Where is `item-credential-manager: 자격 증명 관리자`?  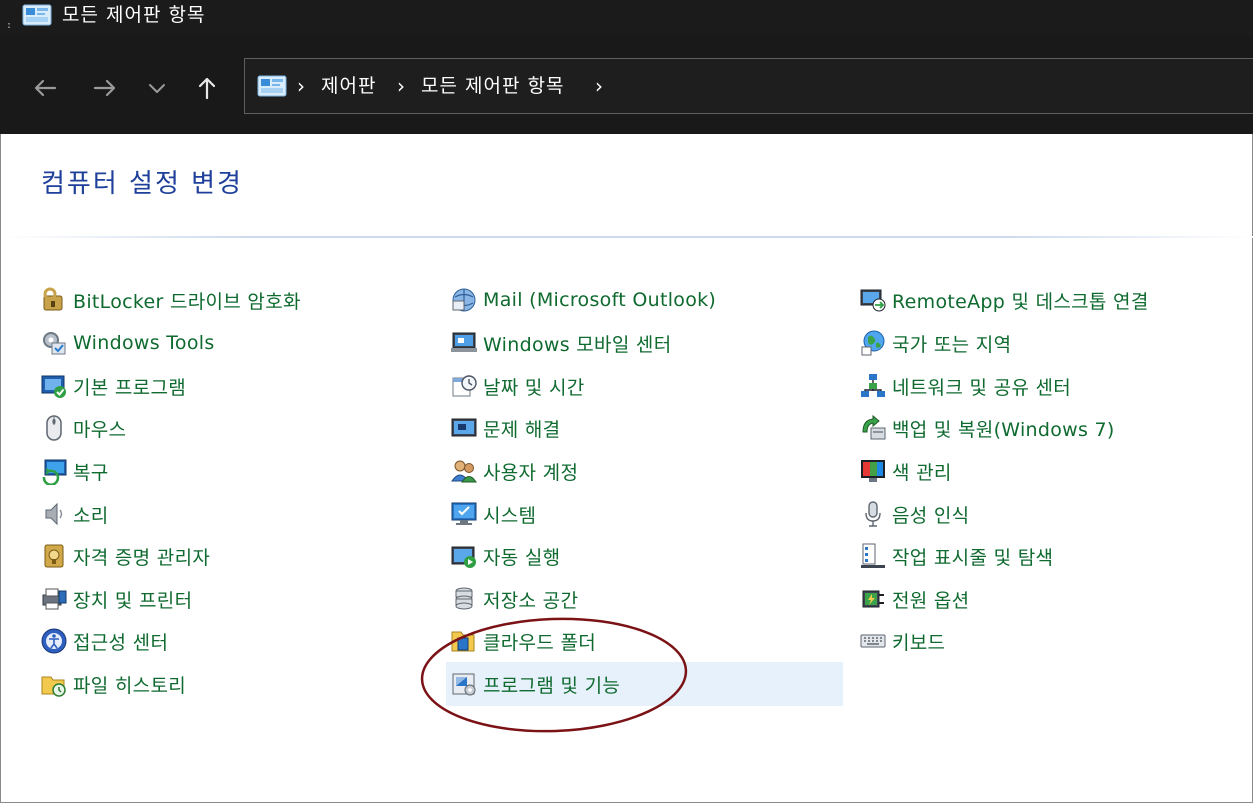 item-credential-manager: 자격 증명 관리자 is located at coordinates (124, 556).